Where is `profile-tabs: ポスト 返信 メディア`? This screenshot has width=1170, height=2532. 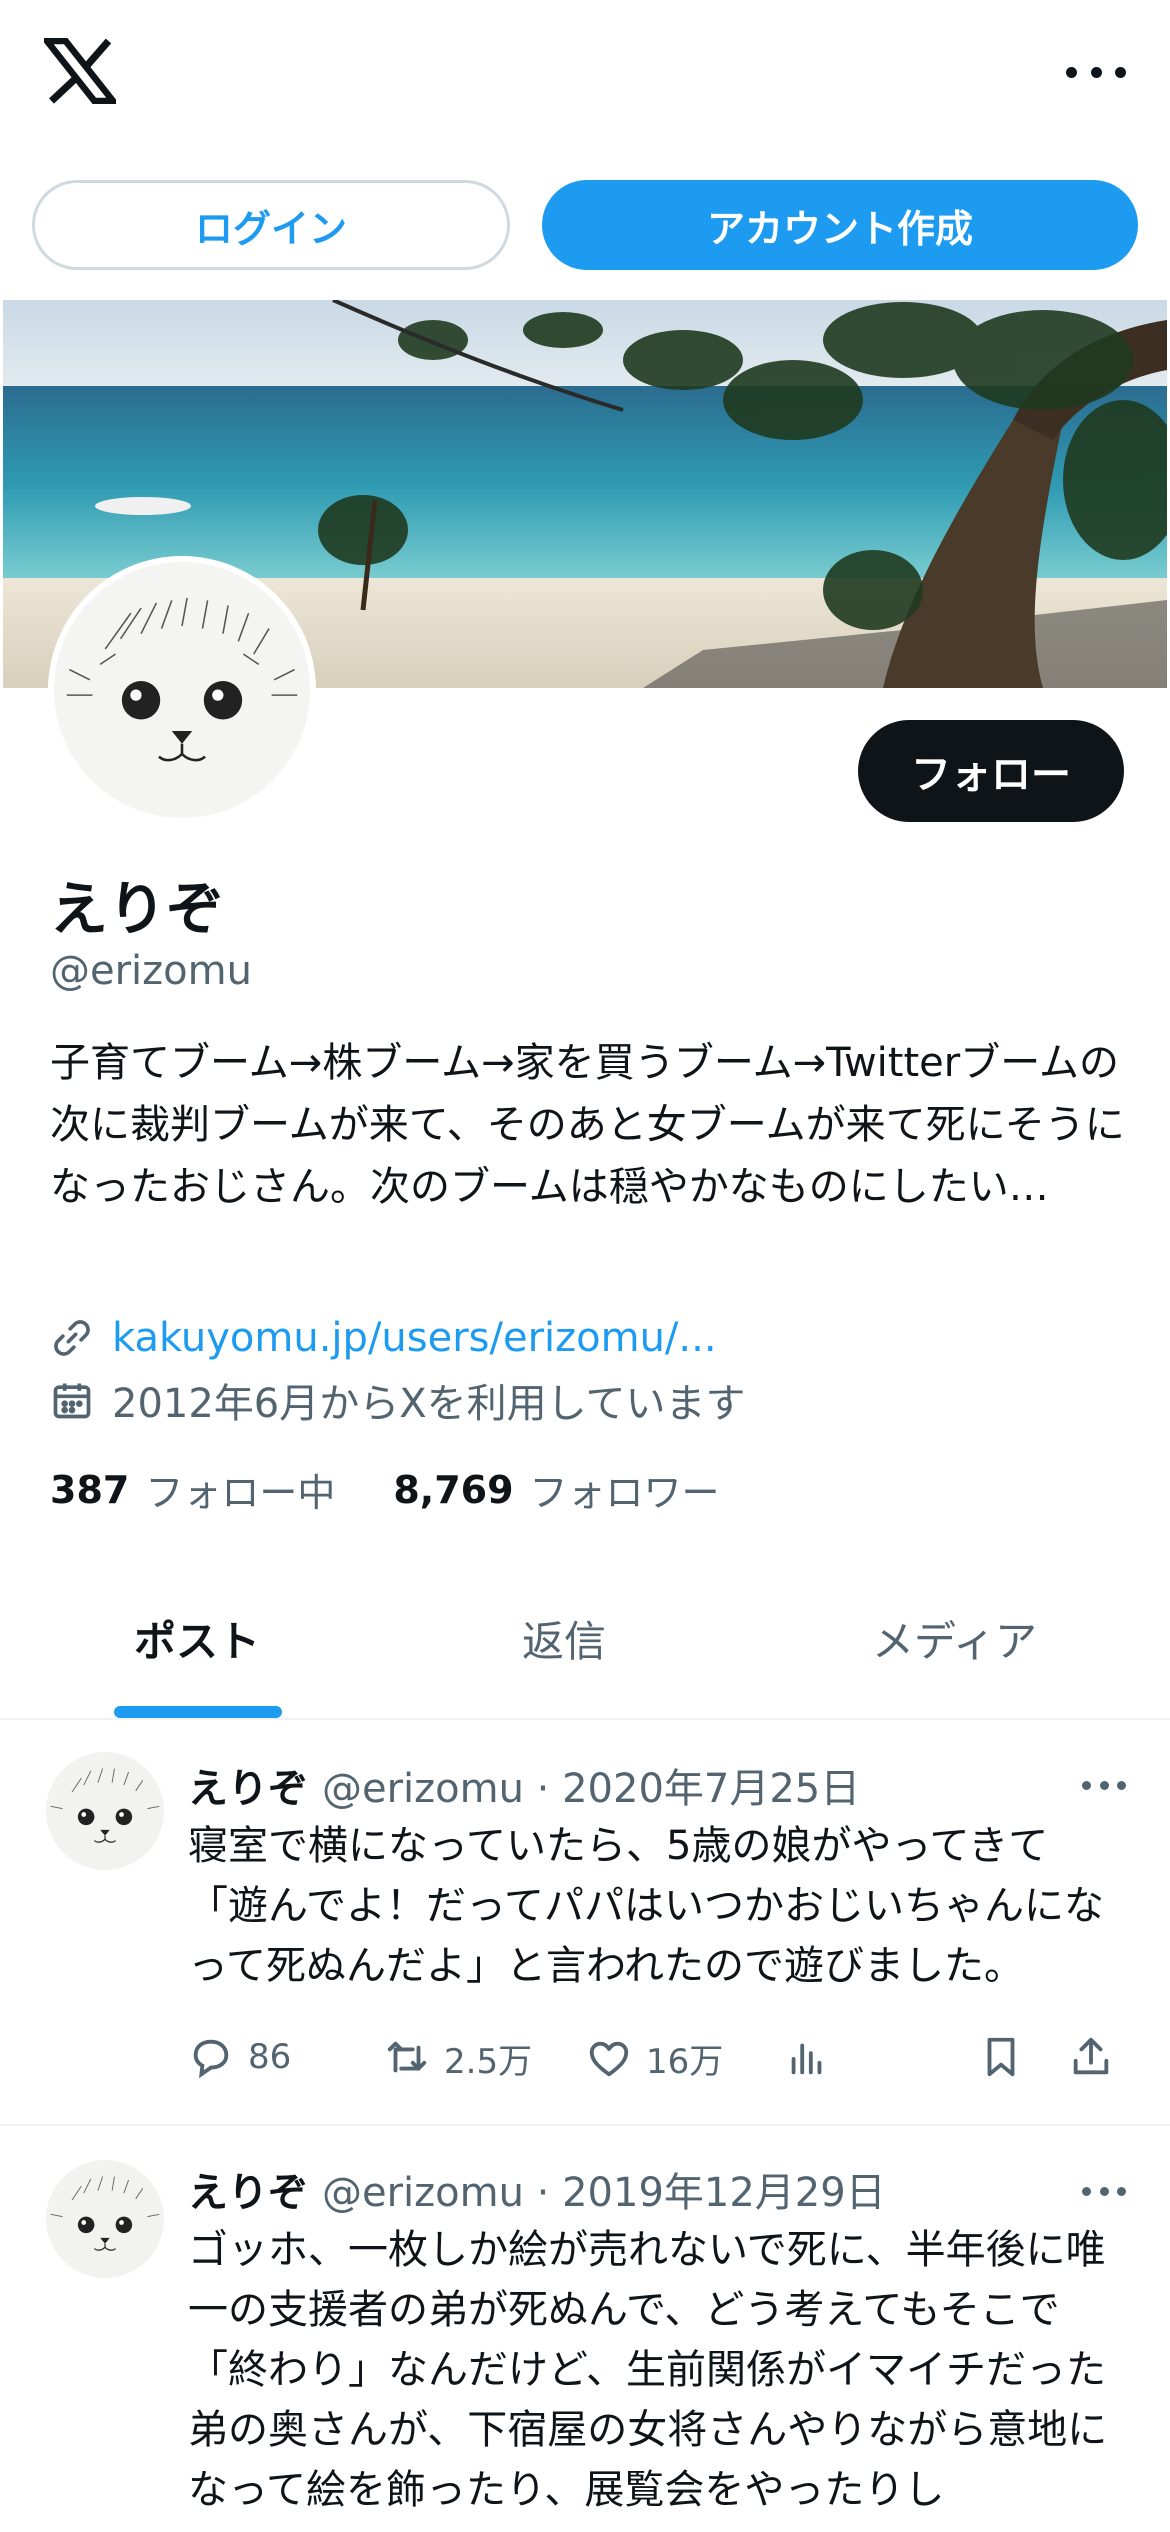 profile-tabs: ポスト 返信 メディア is located at coordinates (585, 1650).